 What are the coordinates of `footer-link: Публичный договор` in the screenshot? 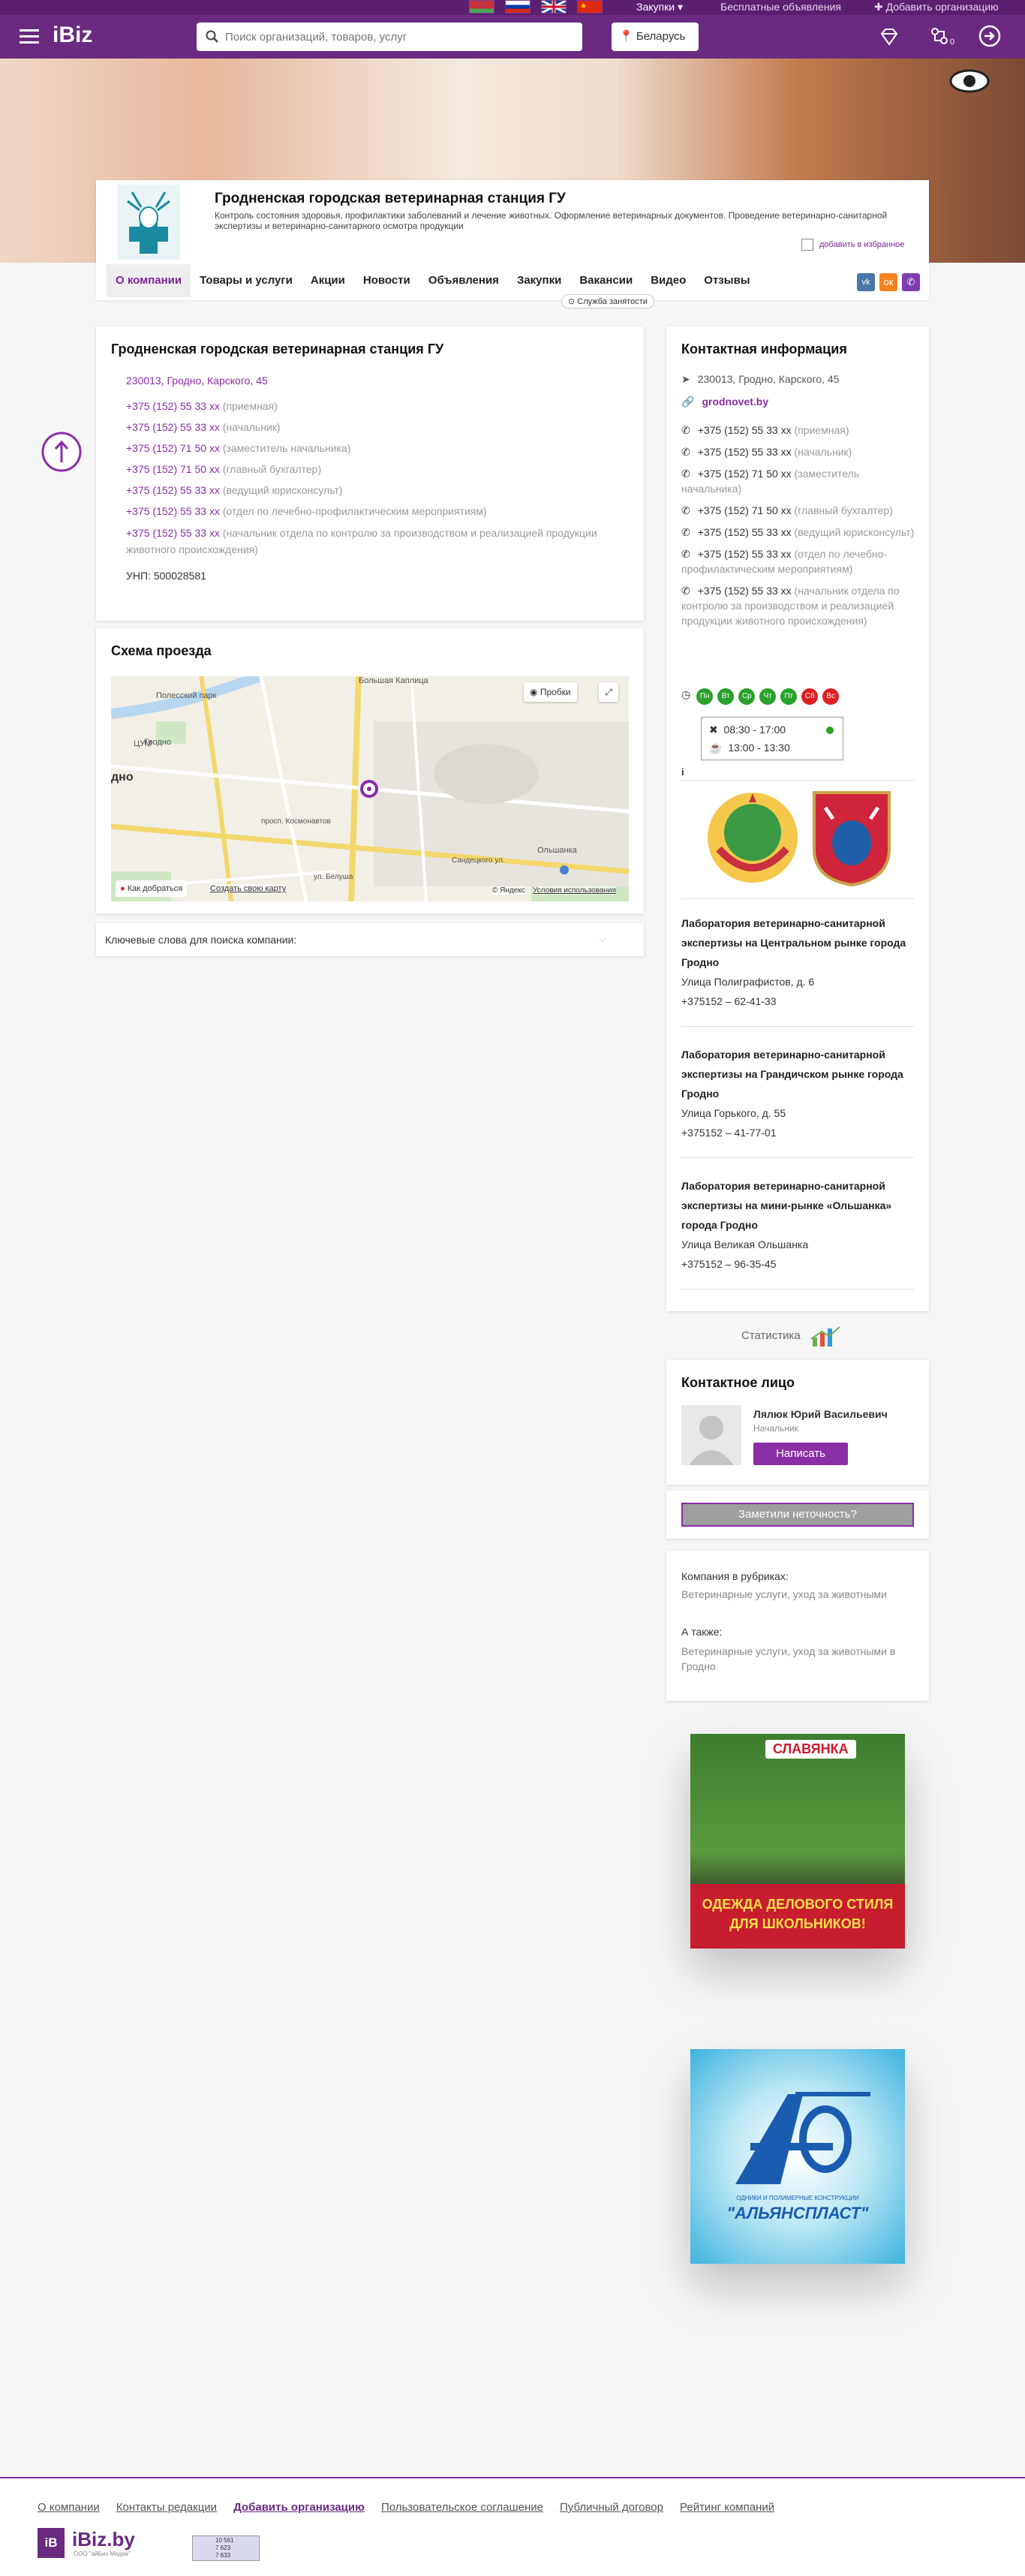 It's located at (611, 2507).